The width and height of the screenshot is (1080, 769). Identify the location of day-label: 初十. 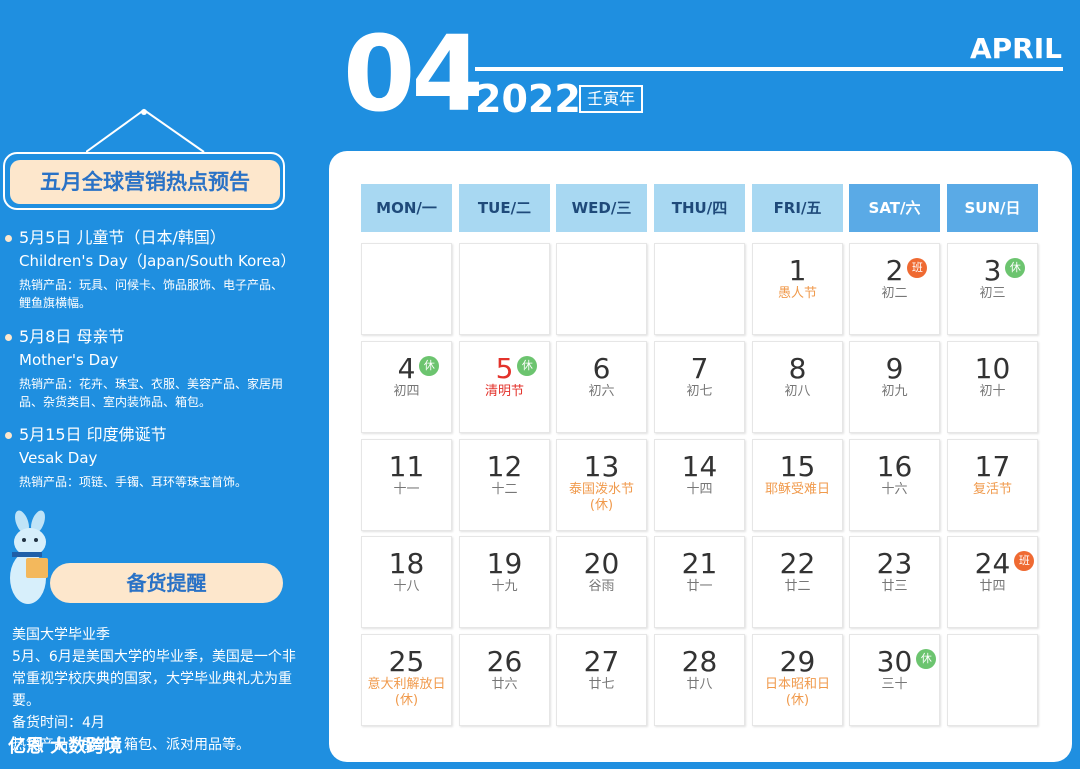
(992, 391).